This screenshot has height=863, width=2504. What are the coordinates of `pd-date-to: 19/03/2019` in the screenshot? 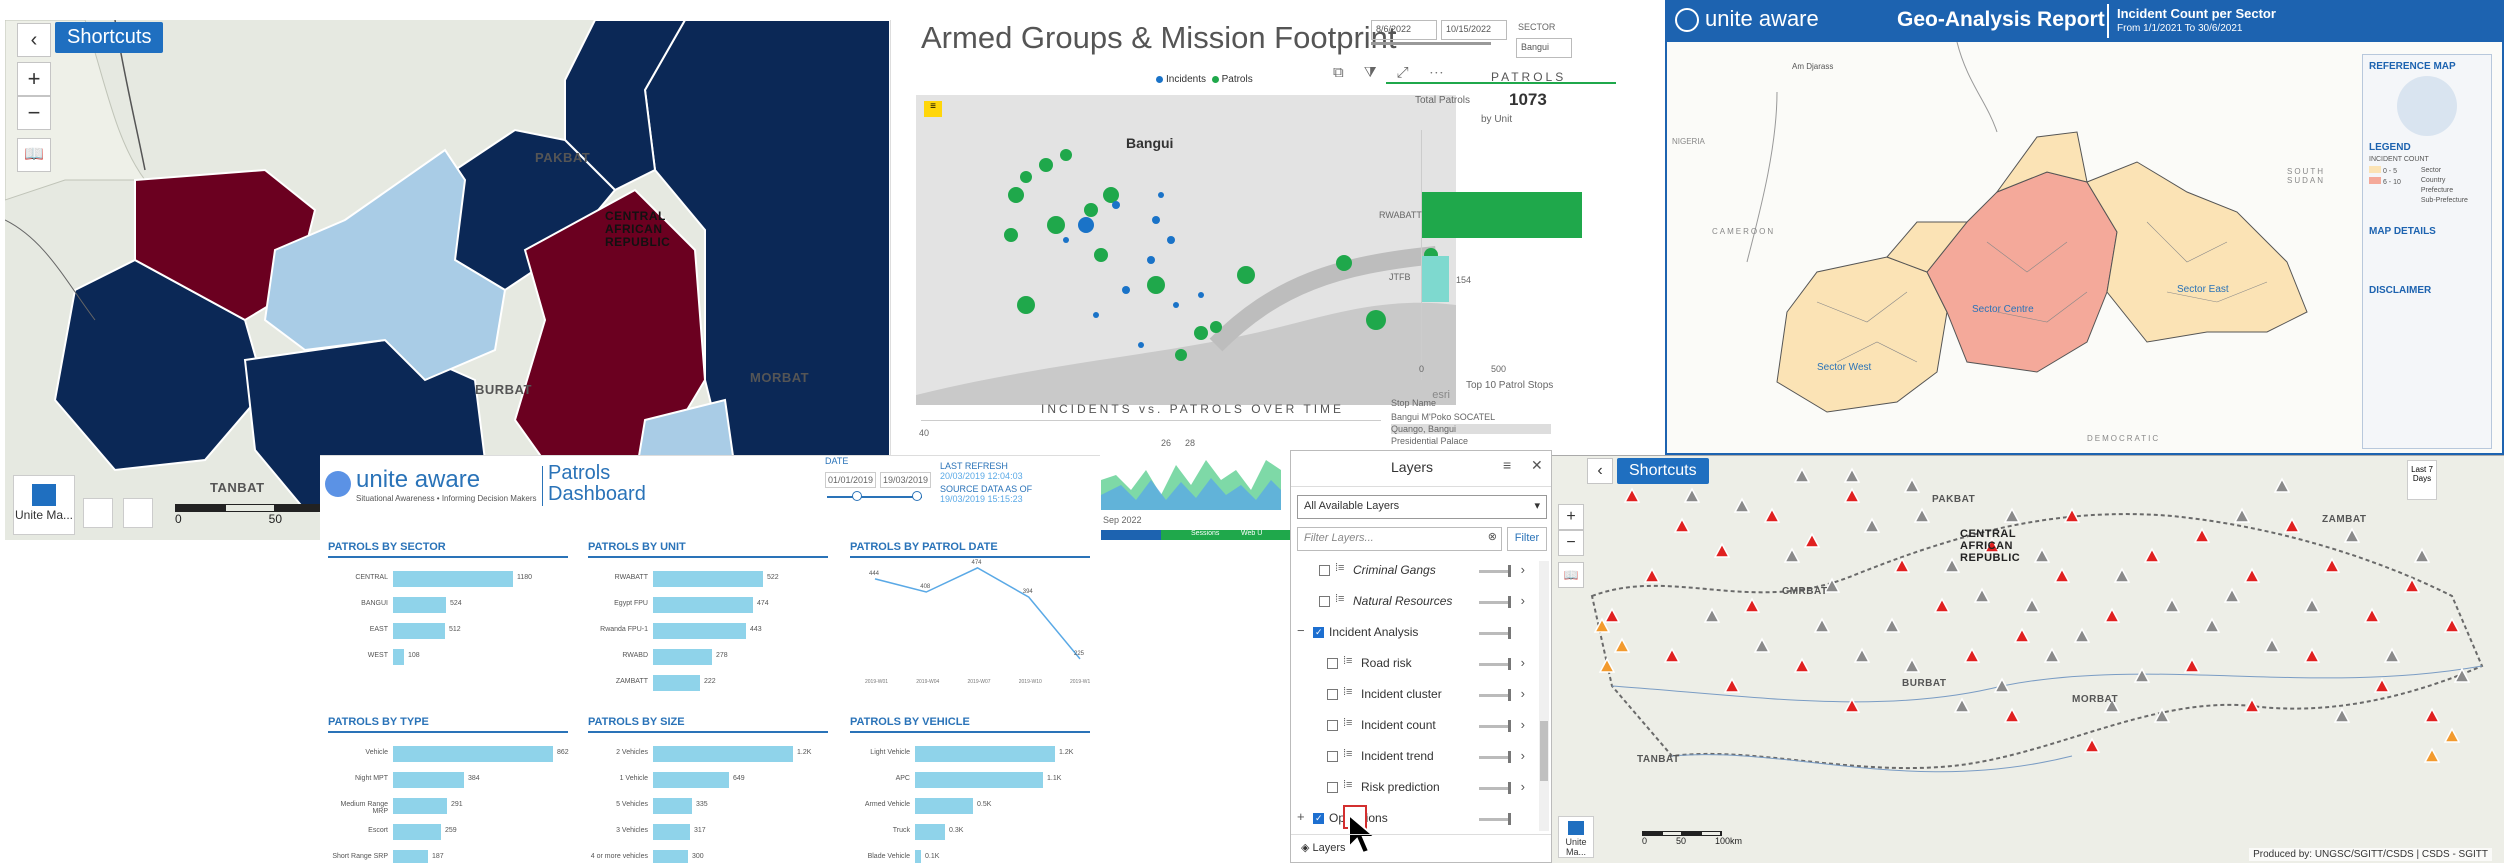 It's located at (906, 480).